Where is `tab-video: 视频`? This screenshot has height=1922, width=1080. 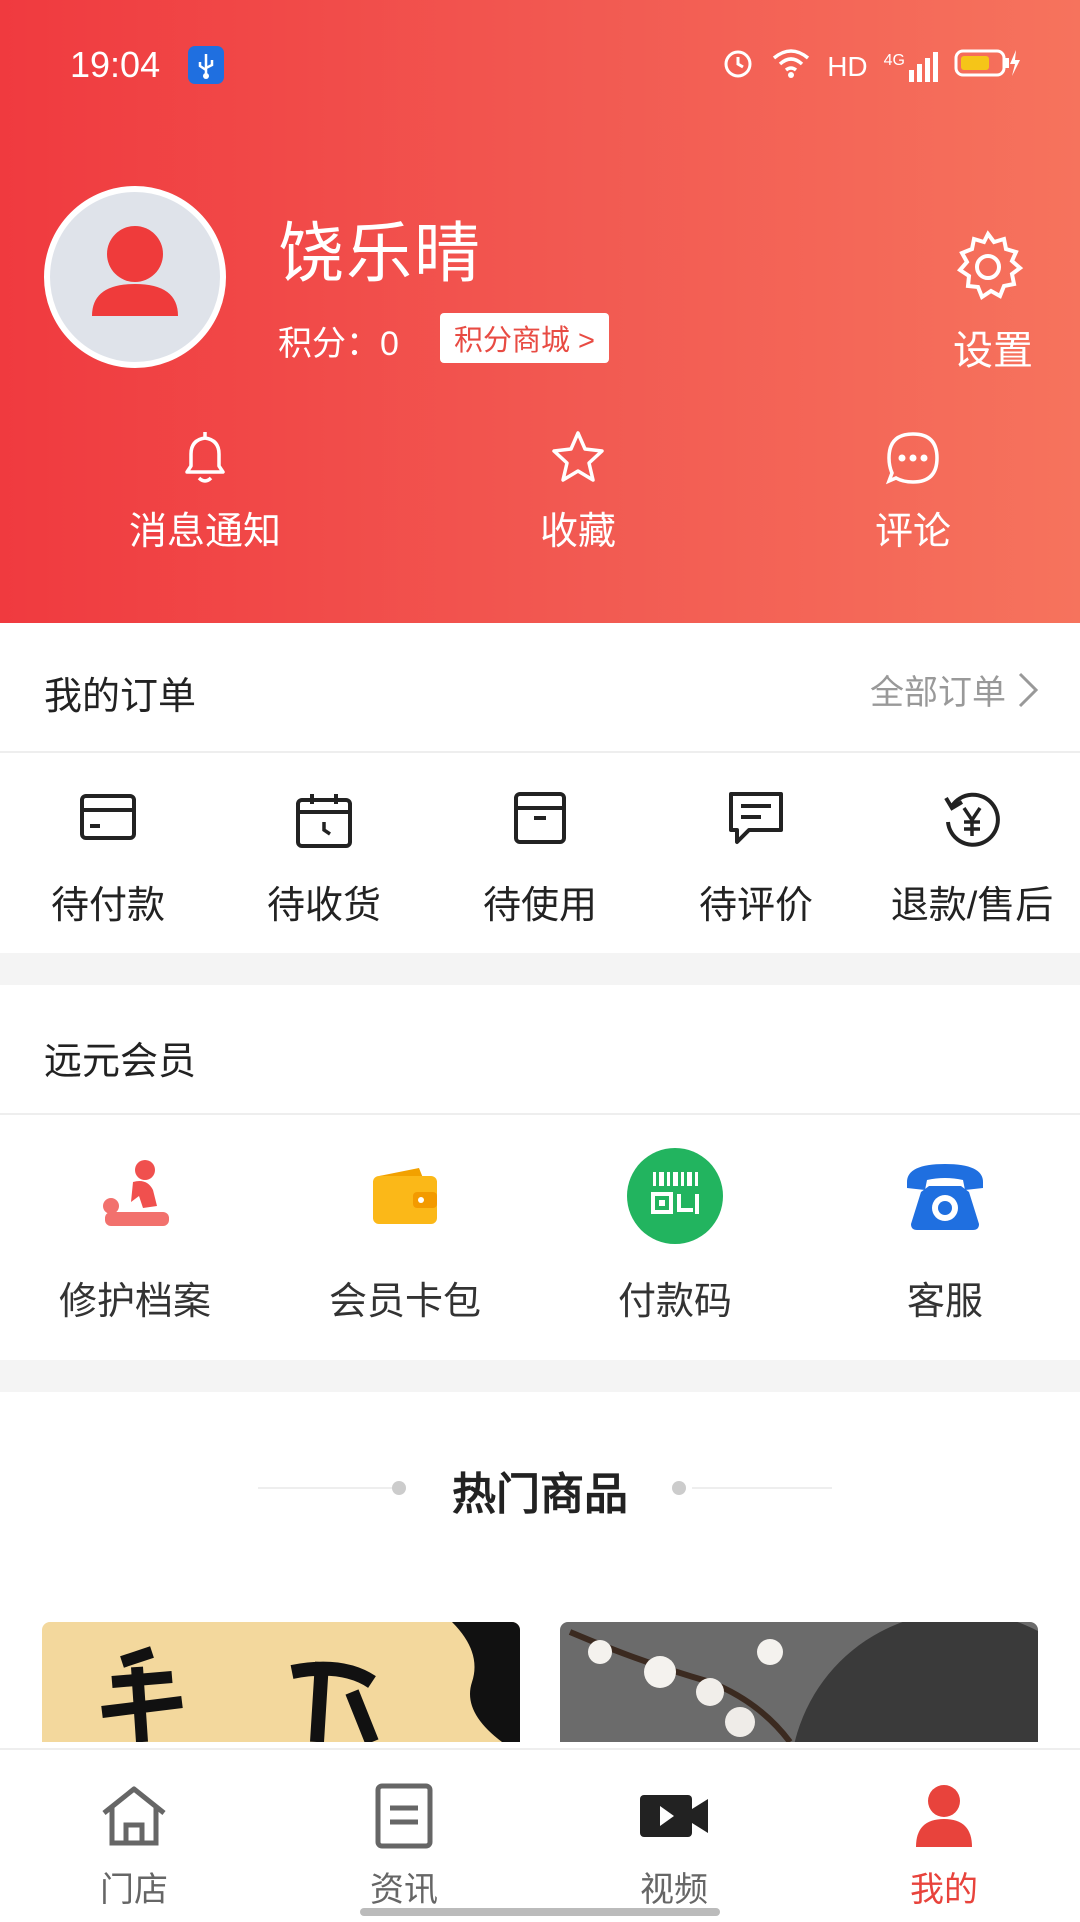
tab-video: 视频 is located at coordinates (674, 1845).